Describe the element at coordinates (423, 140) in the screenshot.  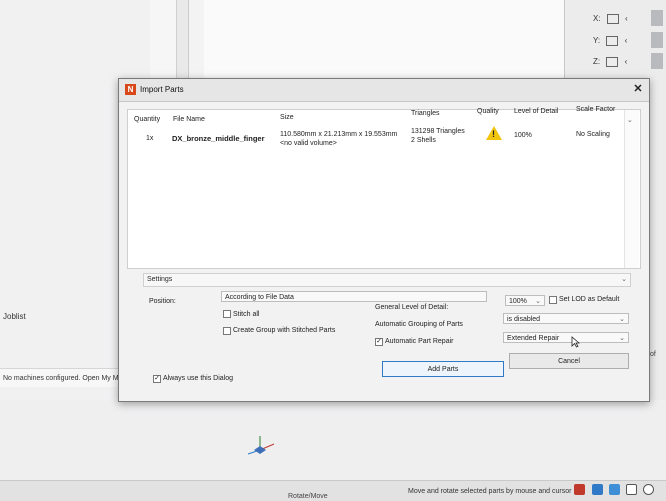
I see `row-shells: 2 Shells` at that location.